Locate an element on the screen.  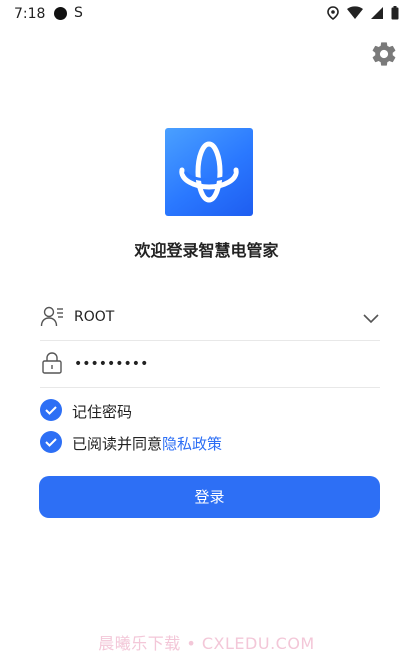
login-button: 登录 is located at coordinates (209, 497).